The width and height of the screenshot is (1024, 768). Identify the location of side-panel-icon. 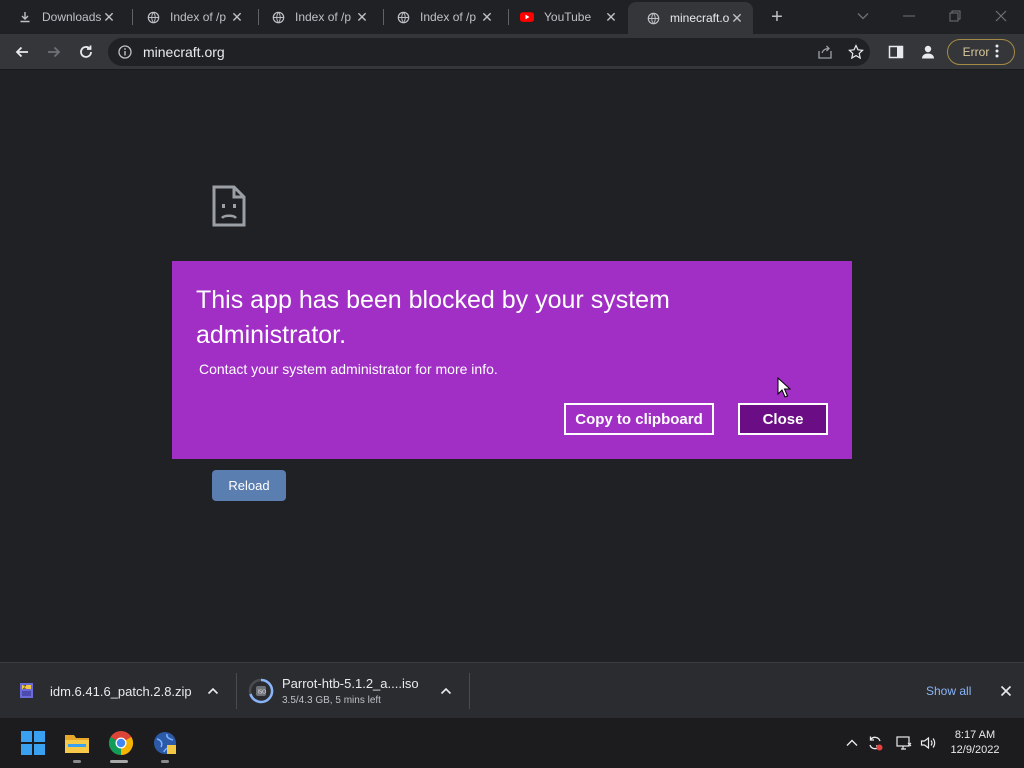
(896, 52).